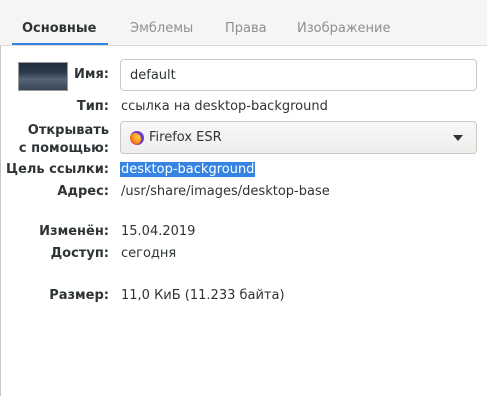 The height and width of the screenshot is (396, 487). Describe the element at coordinates (0, 198) in the screenshot. I see `window-edge` at that location.